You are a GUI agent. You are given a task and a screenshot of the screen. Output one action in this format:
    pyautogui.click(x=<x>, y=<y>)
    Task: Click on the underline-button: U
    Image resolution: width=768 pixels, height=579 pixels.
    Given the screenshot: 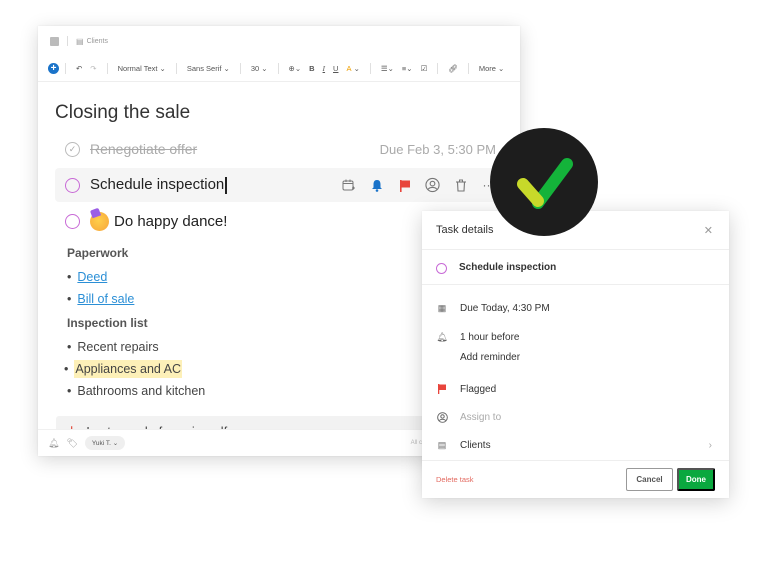 What is the action you would take?
    pyautogui.click(x=335, y=68)
    